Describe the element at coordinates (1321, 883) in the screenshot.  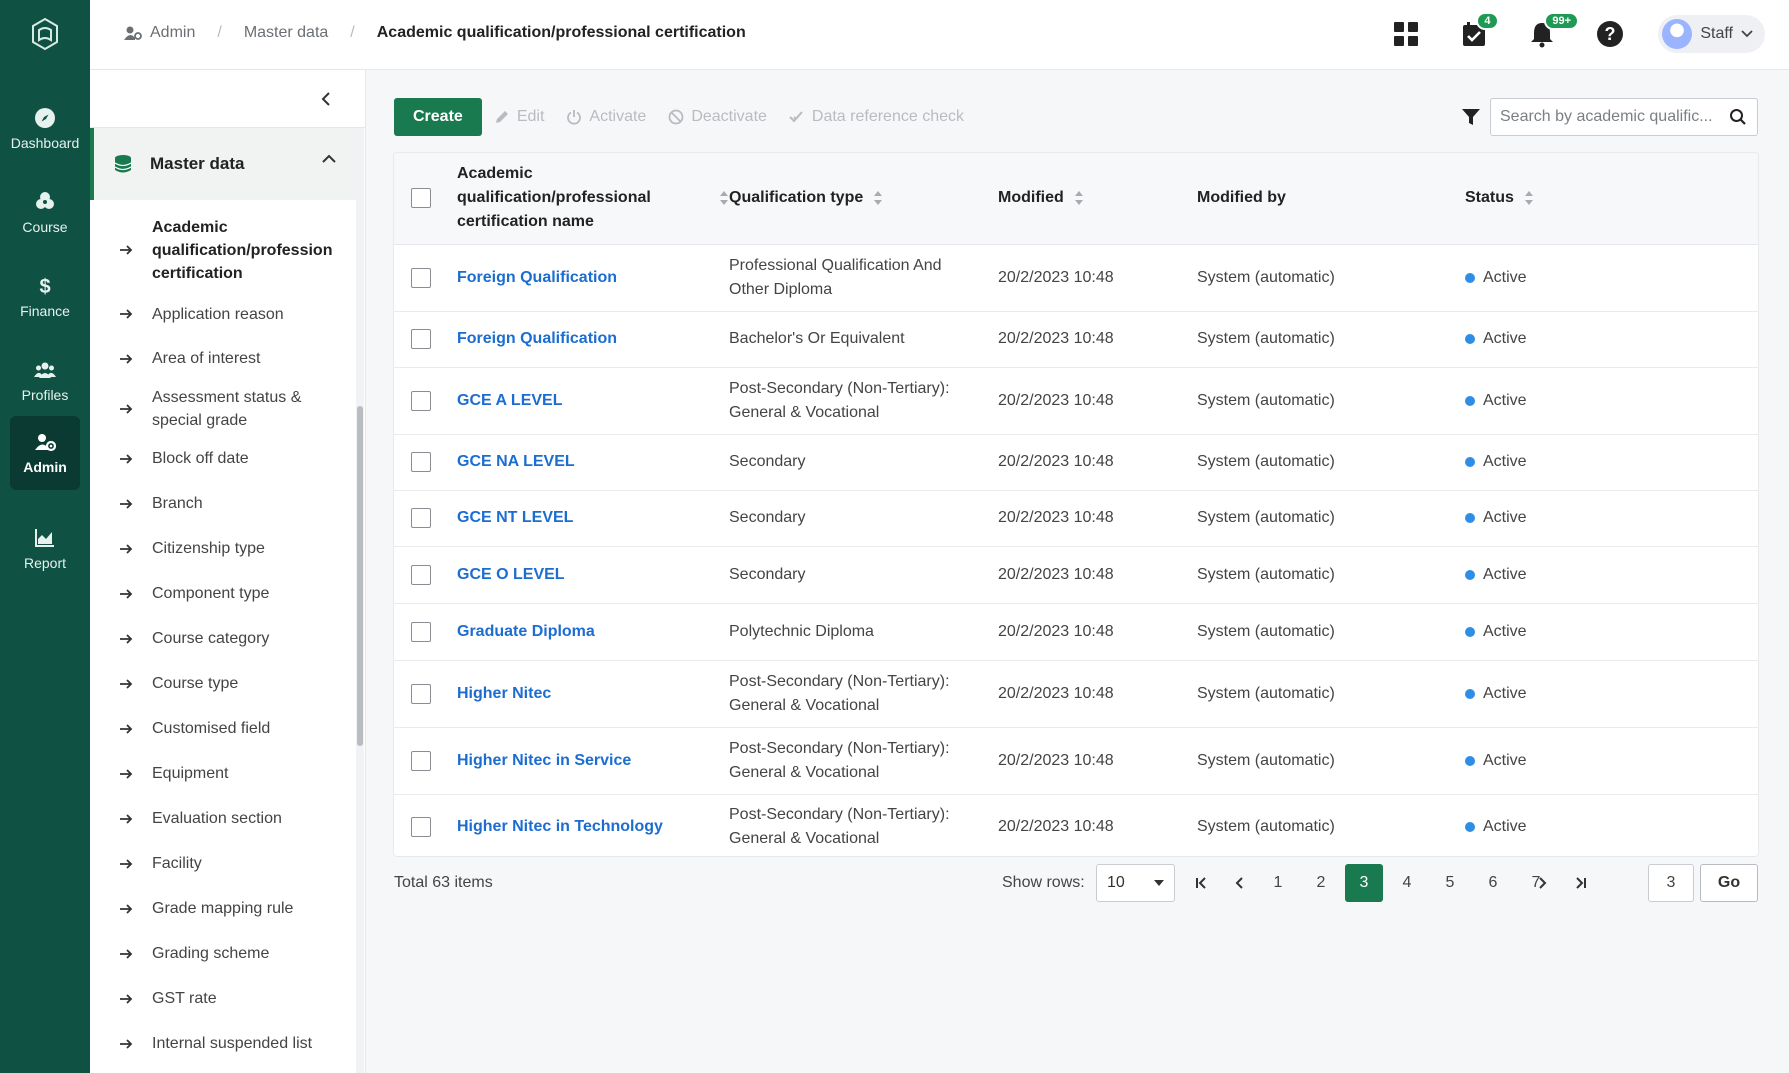
I see `page-button: 2` at that location.